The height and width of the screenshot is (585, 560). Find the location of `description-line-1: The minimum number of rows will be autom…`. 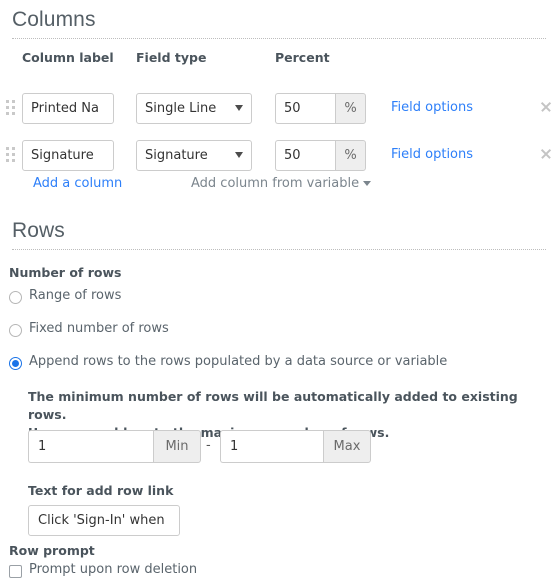

description-line-1: The minimum number of rows will be autom… is located at coordinates (273, 405).